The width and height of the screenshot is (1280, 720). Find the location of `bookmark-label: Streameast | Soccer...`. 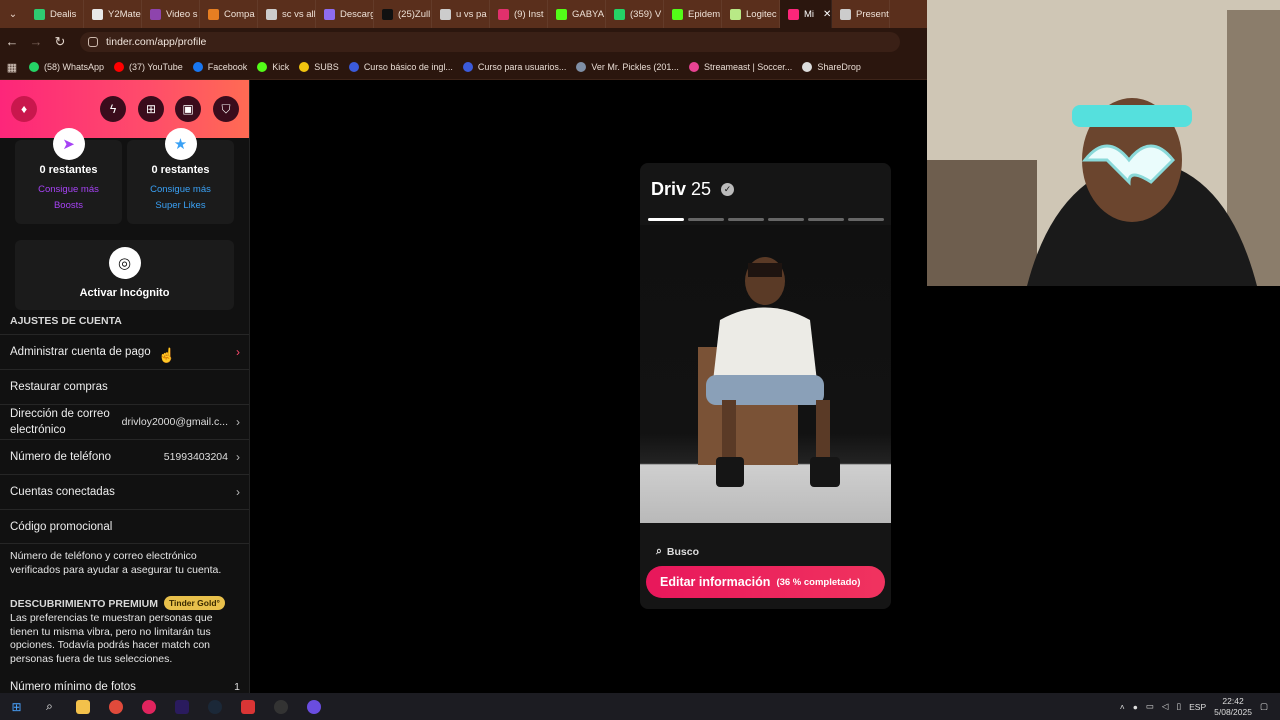

bookmark-label: Streameast | Soccer... is located at coordinates (748, 67).